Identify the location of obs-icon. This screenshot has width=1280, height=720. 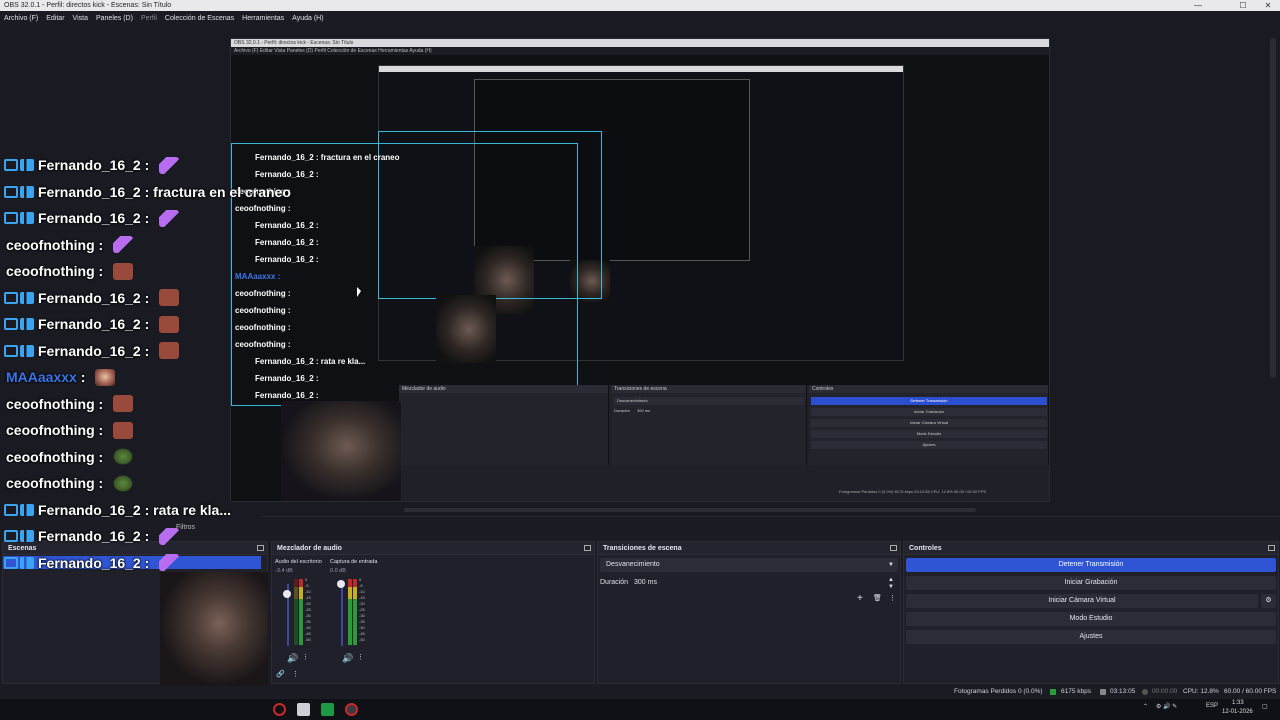
(351, 709).